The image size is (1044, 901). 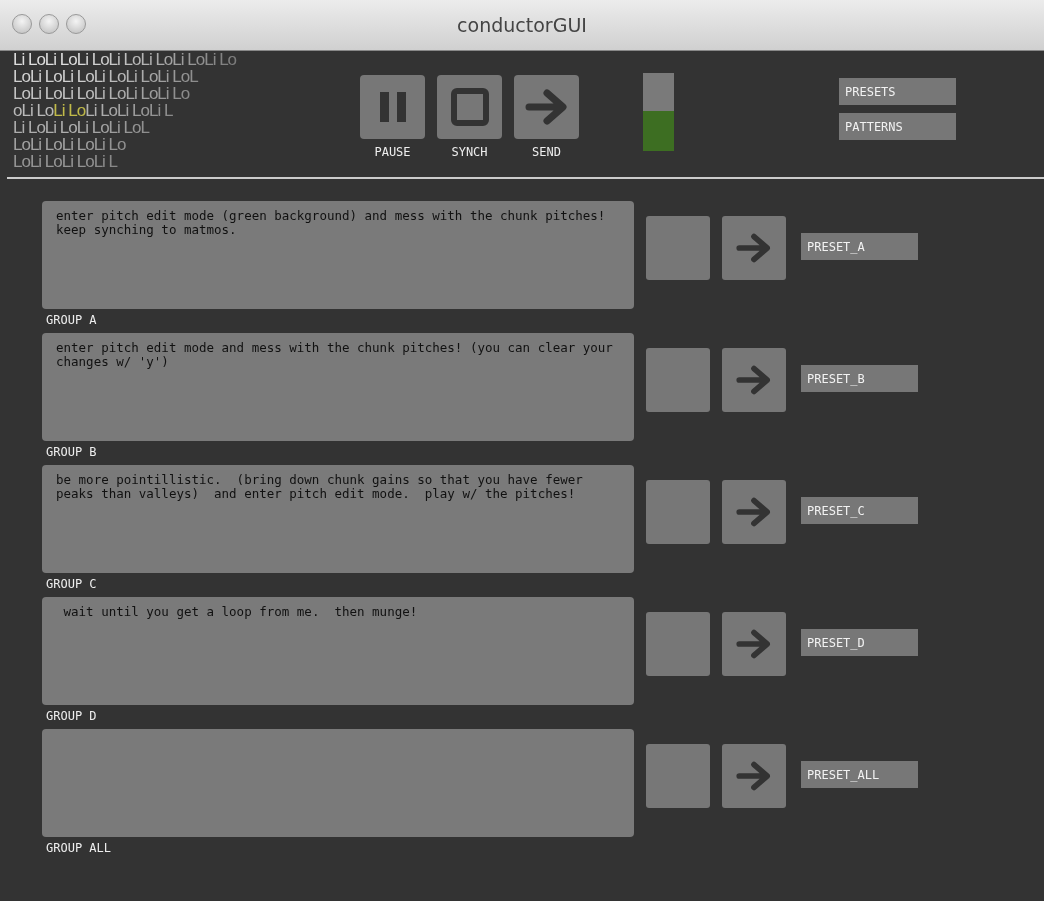 What do you see at coordinates (81, 127) in the screenshot?
I see `logo-text: Li LoLi LoLi LoLi LoL` at bounding box center [81, 127].